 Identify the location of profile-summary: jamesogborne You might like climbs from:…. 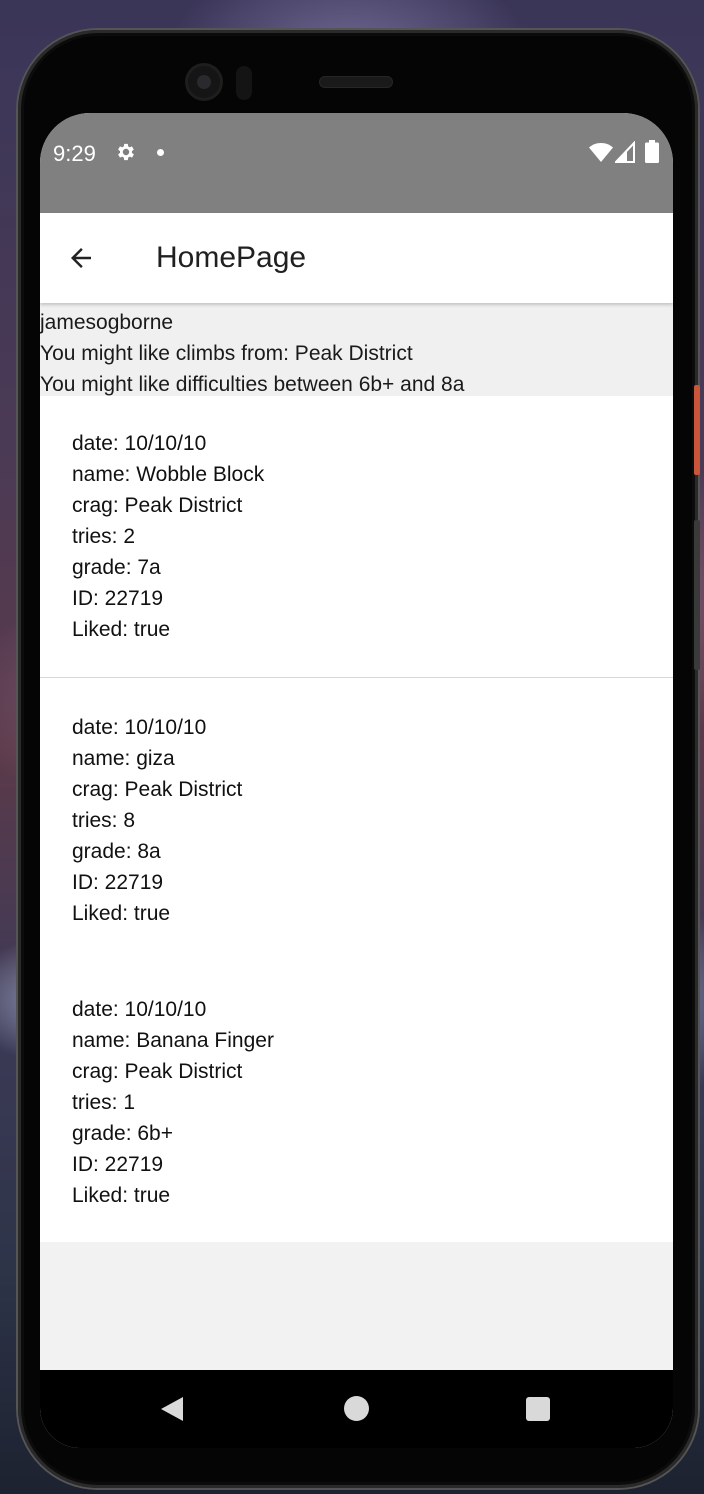
(356, 349).